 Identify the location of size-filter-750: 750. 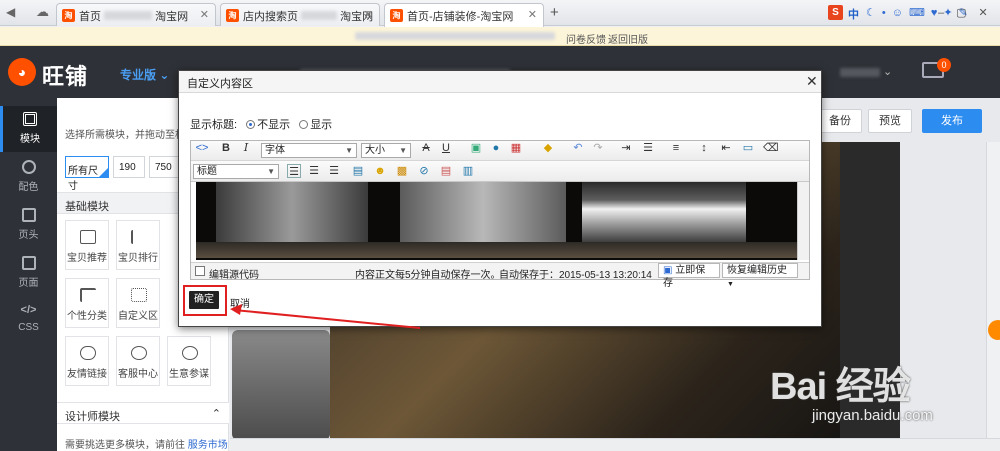
(165, 167).